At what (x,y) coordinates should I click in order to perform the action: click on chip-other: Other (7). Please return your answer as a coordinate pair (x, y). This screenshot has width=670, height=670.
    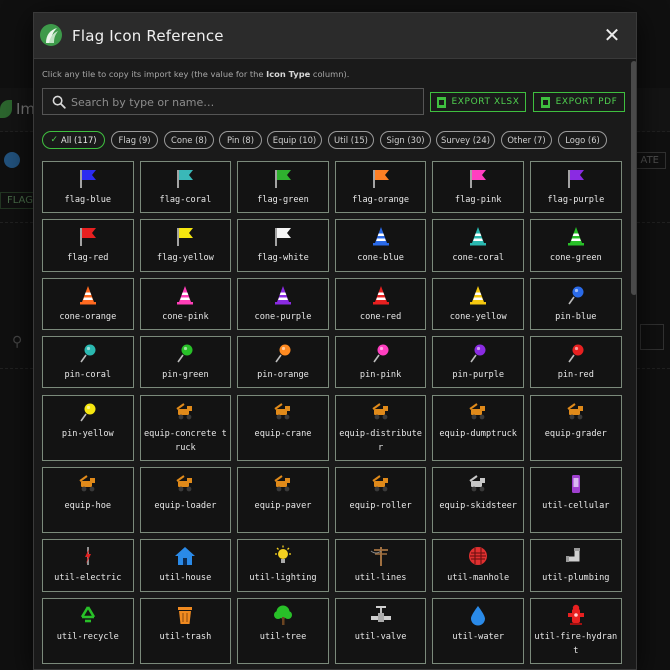
    Looking at the image, I should click on (526, 140).